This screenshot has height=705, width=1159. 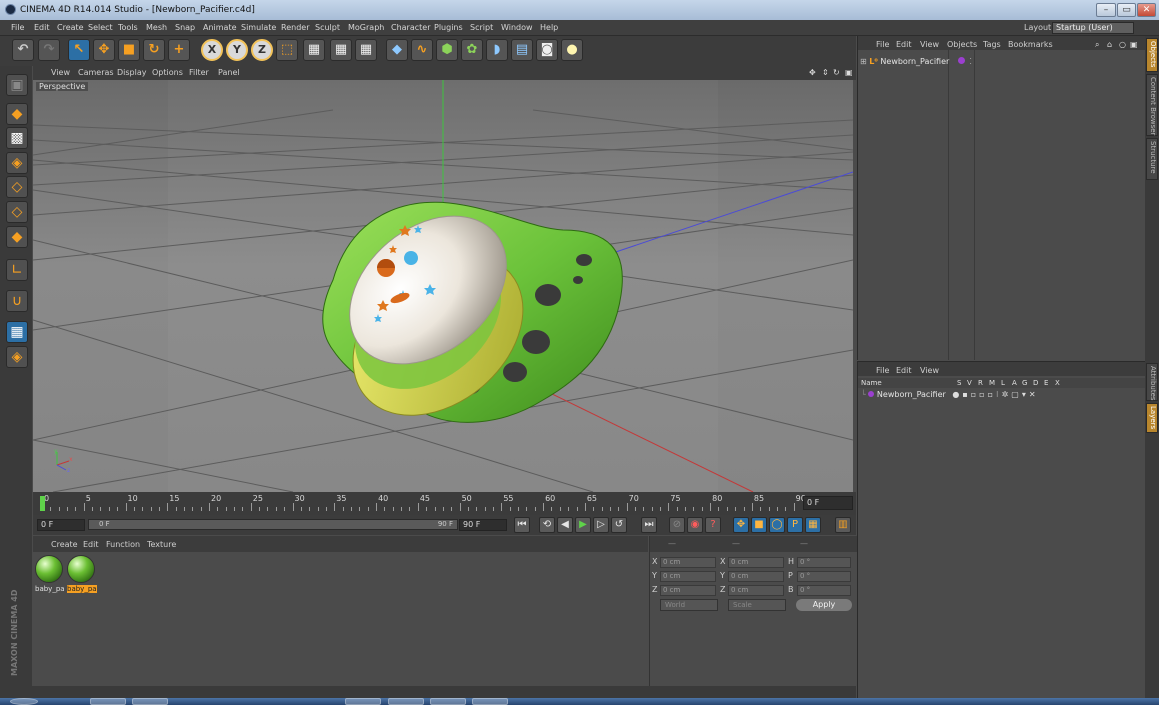 What do you see at coordinates (237, 50) in the screenshot?
I see `y-axis-lock-button: Y` at bounding box center [237, 50].